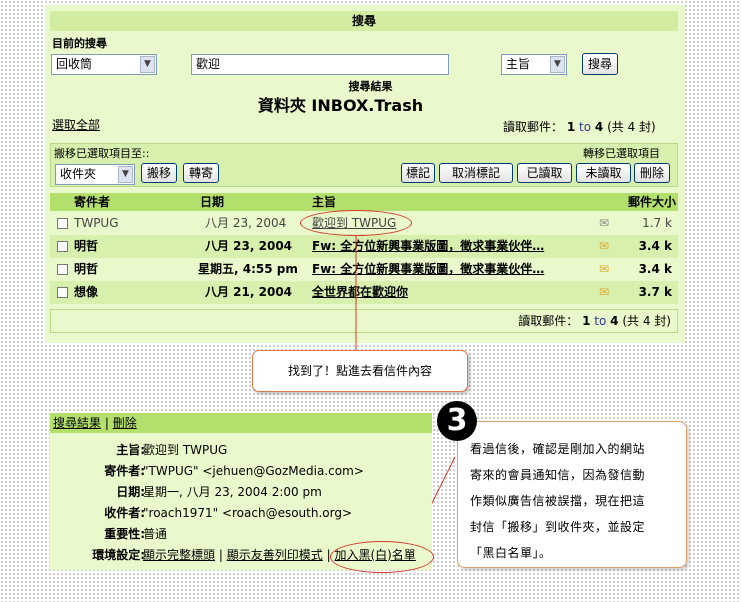 This screenshot has width=741, height=602. Describe the element at coordinates (125, 423) in the screenshot. I see `delete-link: 刪除` at that location.